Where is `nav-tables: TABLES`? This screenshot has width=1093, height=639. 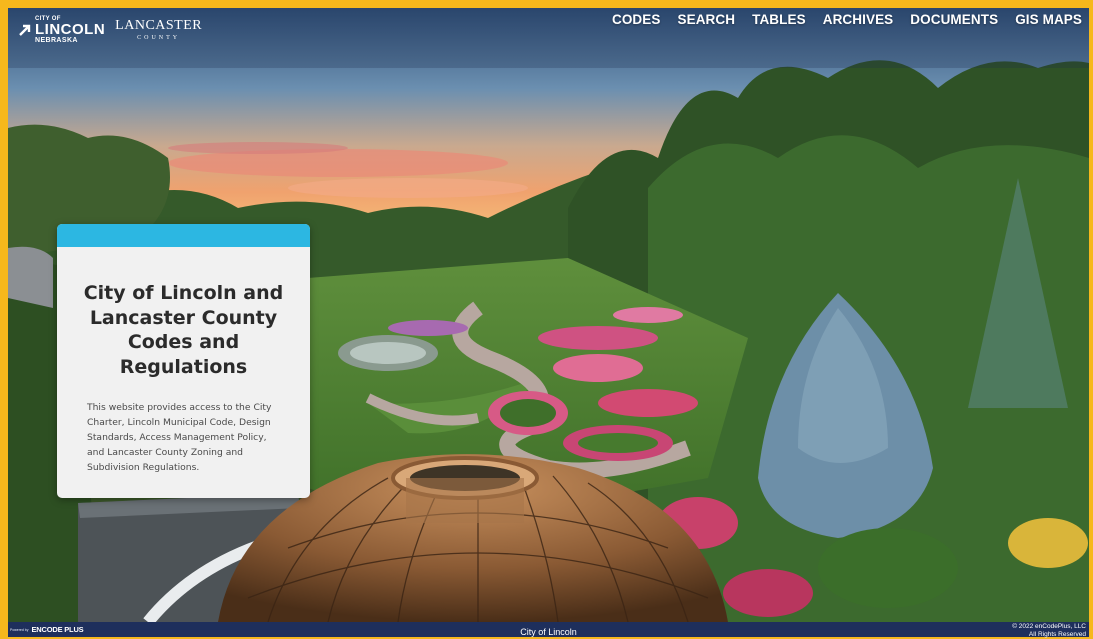
nav-tables: TABLES is located at coordinates (779, 19).